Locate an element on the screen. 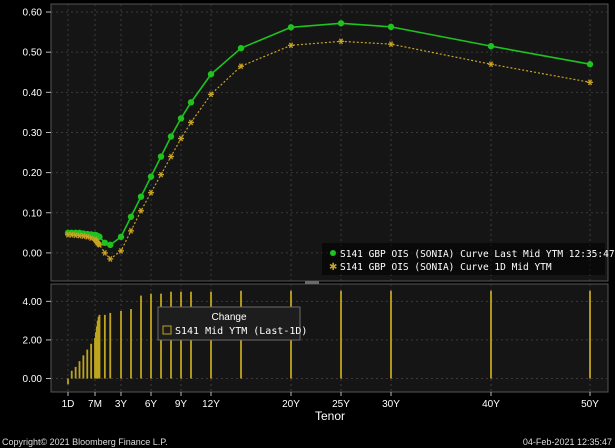  x-tick-label: 20Y is located at coordinates (291, 404).